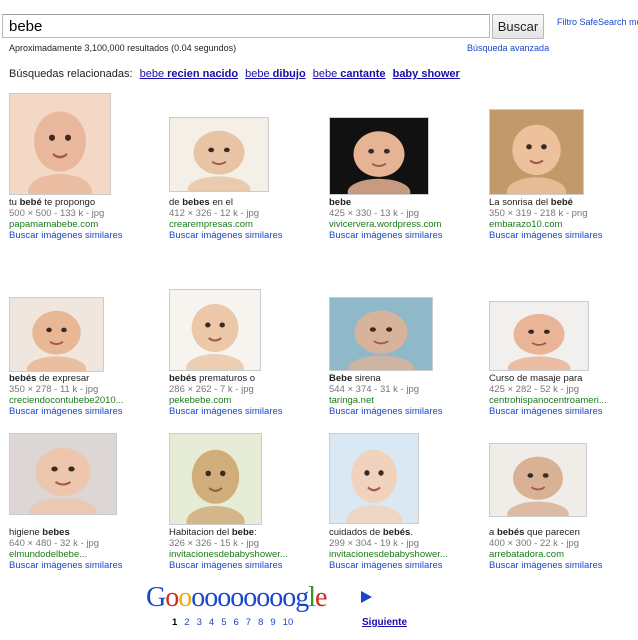 Image resolution: width=638 pixels, height=640 pixels. I want to click on pagination-logo: Goooooooooogle, so click(236, 598).